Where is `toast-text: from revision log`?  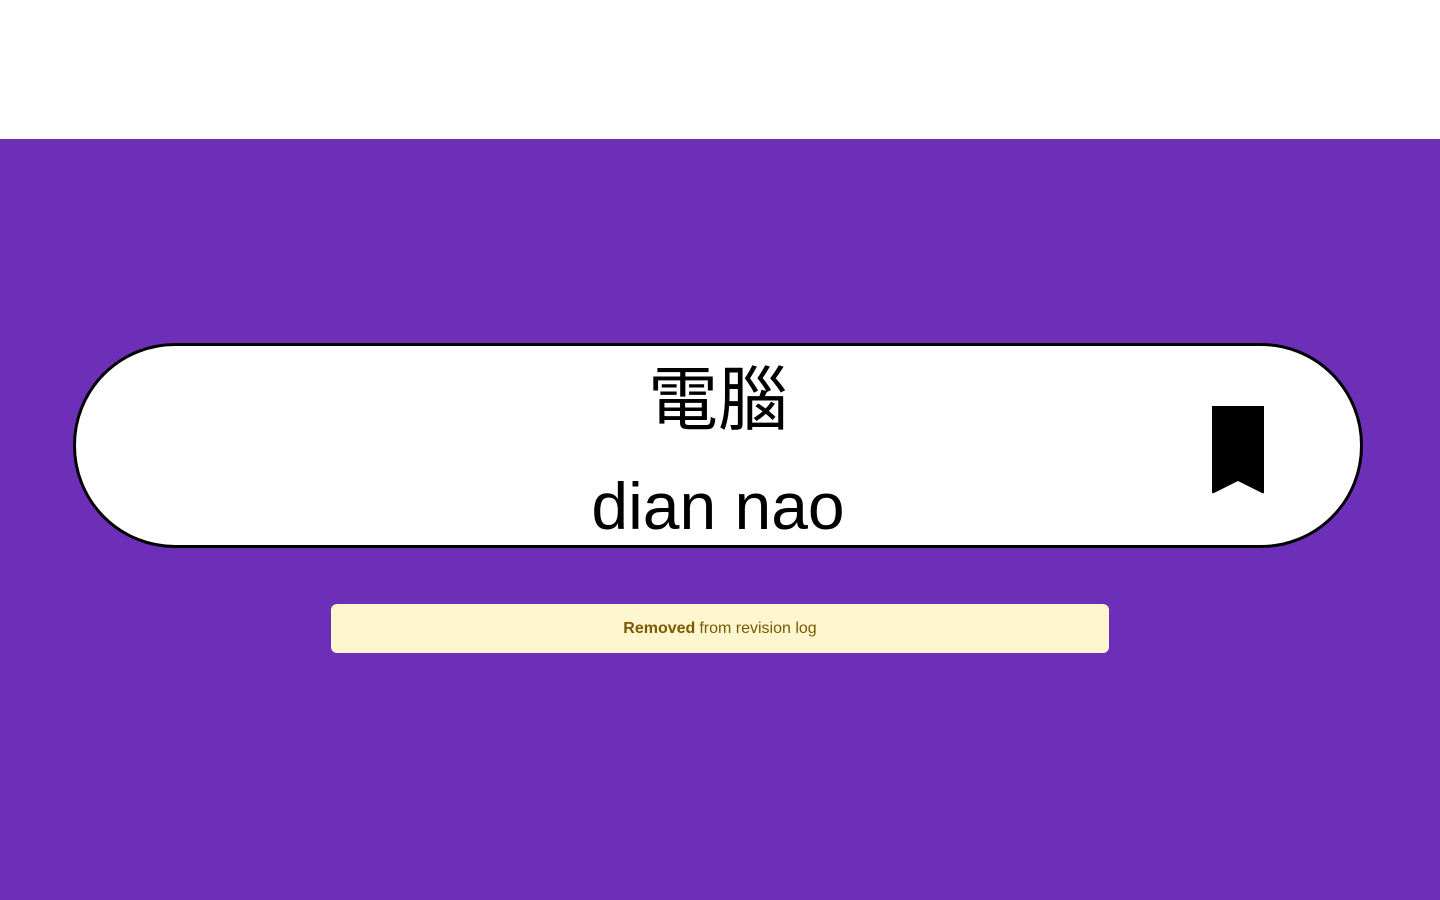
toast-text: from revision log is located at coordinates (758, 628).